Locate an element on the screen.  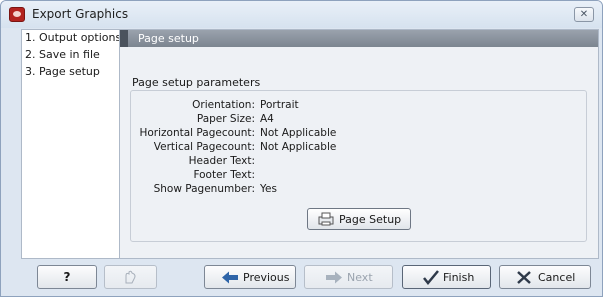
param-row-vertical-pagecount: Vertical Pagecount: Not Applicable is located at coordinates (359, 148).